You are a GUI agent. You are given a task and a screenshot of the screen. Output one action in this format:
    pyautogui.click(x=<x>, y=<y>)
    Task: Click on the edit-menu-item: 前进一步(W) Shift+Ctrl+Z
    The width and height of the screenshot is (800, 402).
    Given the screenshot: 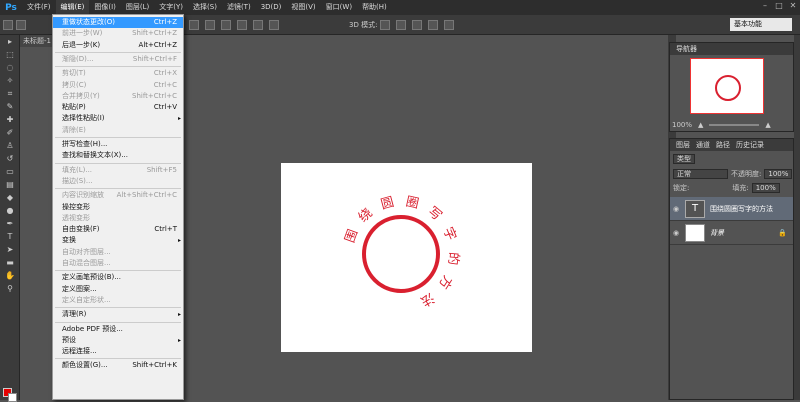 What is the action you would take?
    pyautogui.click(x=118, y=33)
    